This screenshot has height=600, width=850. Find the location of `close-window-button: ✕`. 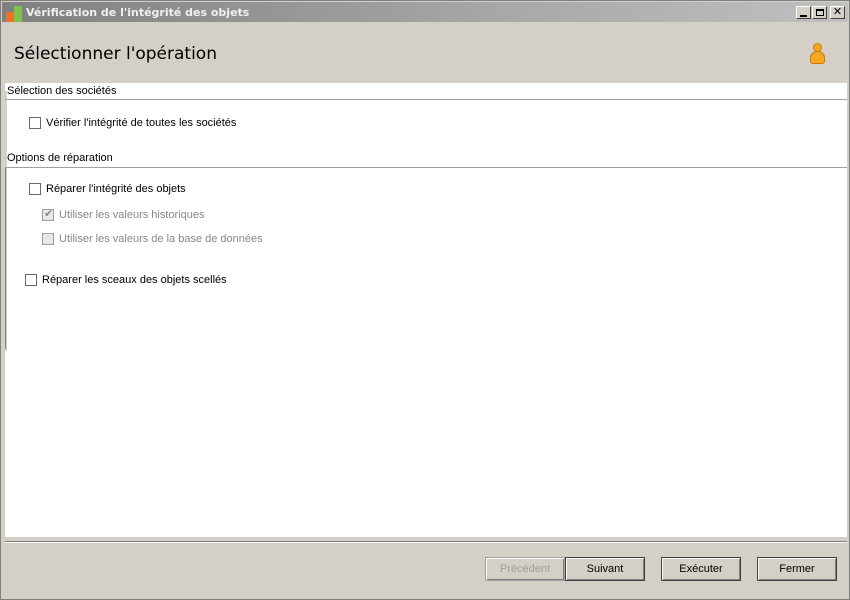

close-window-button: ✕ is located at coordinates (837, 12).